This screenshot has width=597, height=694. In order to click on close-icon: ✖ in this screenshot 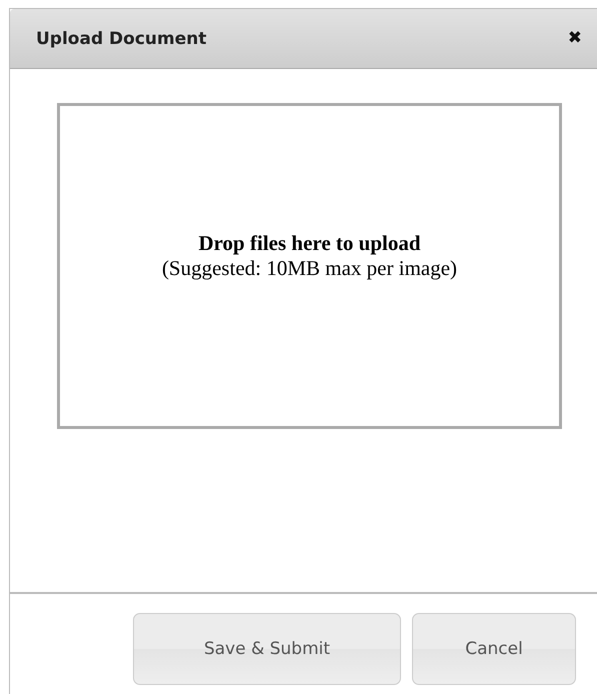, I will do `click(575, 38)`.